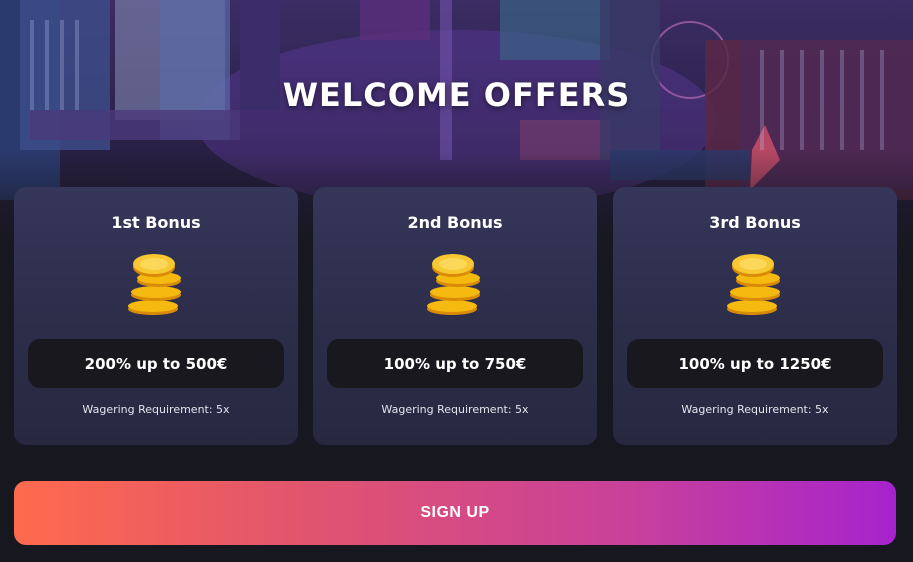 Image resolution: width=913 pixels, height=562 pixels. Describe the element at coordinates (455, 513) in the screenshot. I see `sign-up-button: SIGN UP` at that location.